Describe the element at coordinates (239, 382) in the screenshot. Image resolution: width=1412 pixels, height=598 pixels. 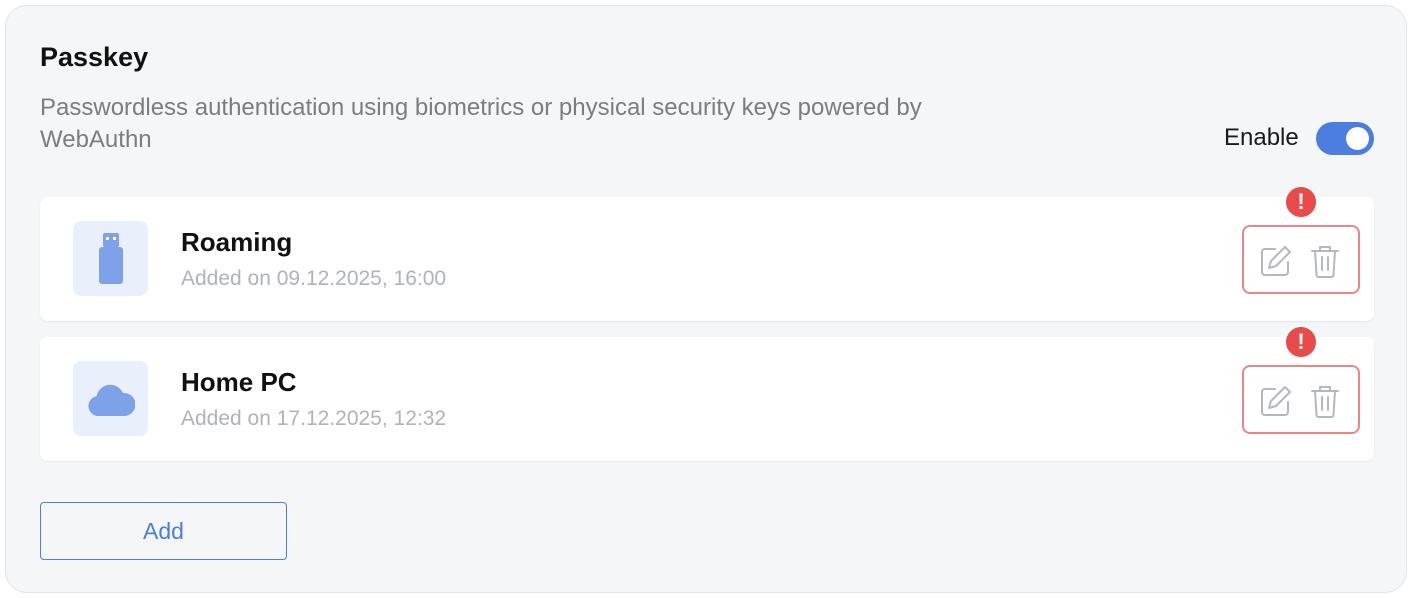
I see `passkey-name: Home PC` at that location.